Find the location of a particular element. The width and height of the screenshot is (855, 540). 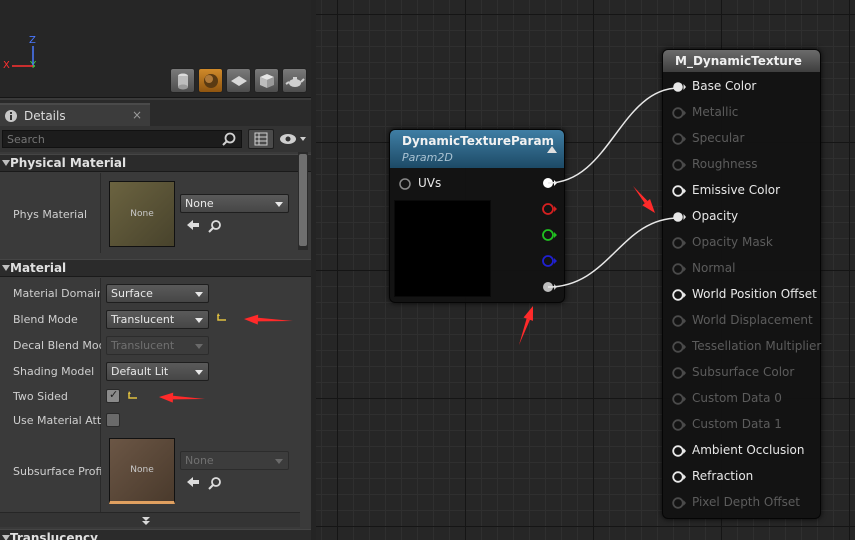

result-pin-label: Emissive Color is located at coordinates (736, 190).